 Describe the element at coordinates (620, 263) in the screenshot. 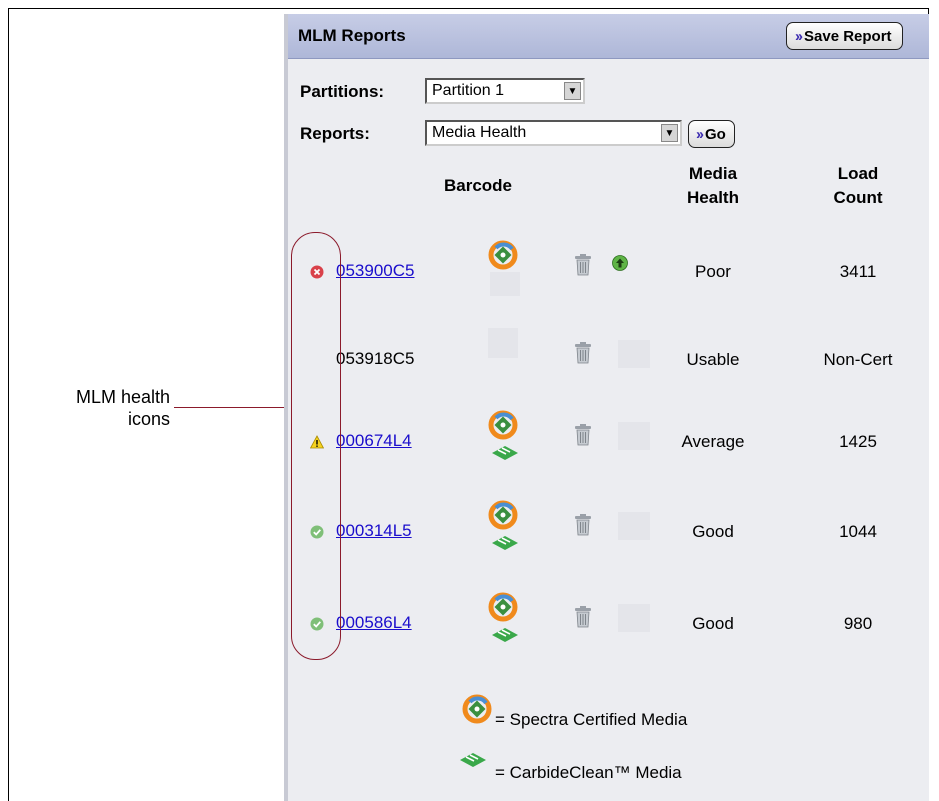

I see `up-arrow-icon` at that location.